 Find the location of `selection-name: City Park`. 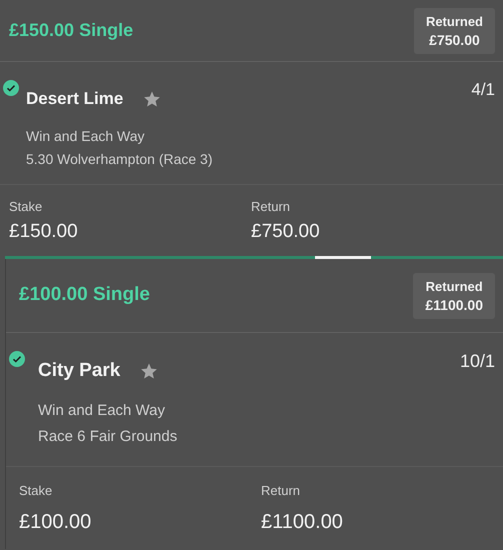

selection-name: City Park is located at coordinates (79, 371).